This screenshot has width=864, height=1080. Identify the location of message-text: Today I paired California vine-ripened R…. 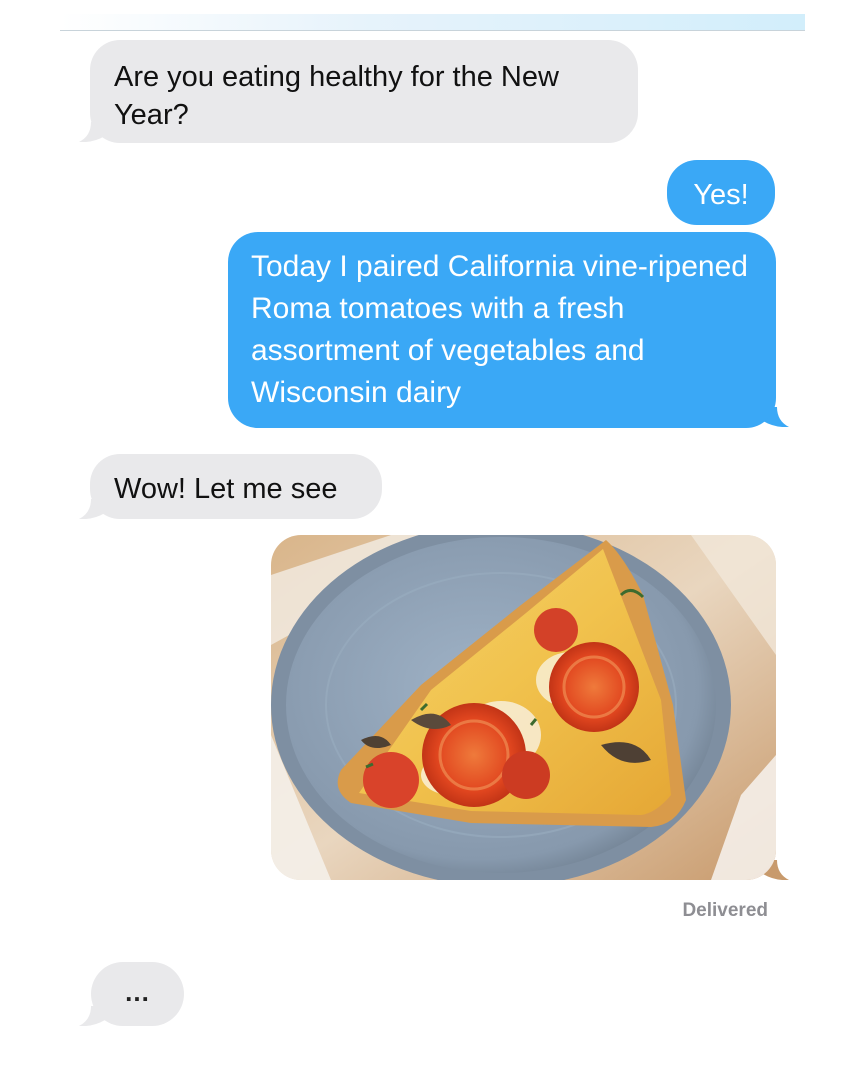
(499, 329).